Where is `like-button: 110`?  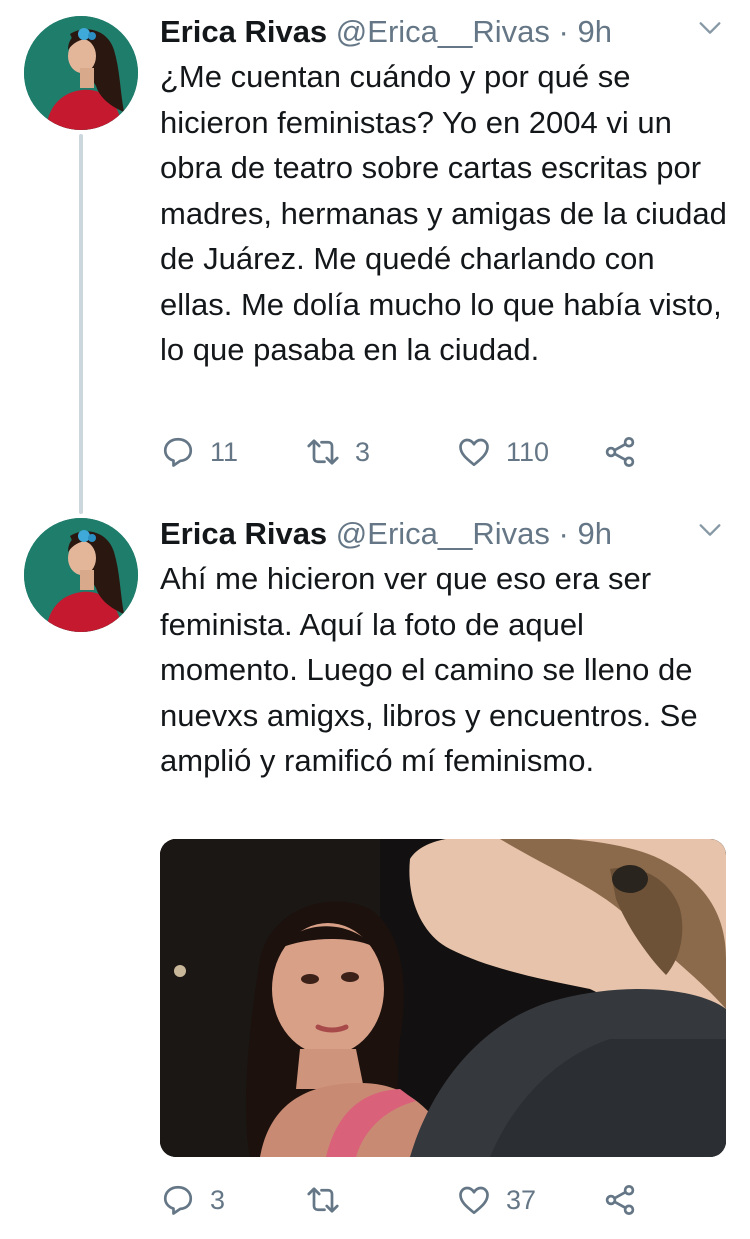
like-button: 110 is located at coordinates (502, 452).